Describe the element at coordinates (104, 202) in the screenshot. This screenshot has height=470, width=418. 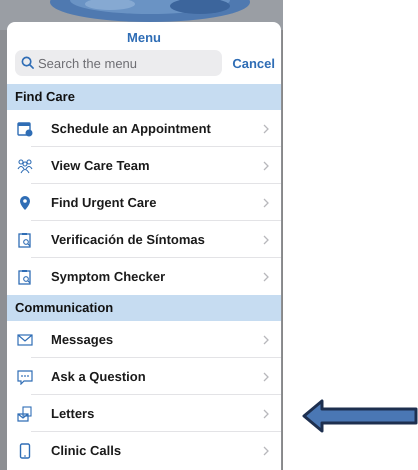
I see `menu-item-label: Find Urgent Care` at that location.